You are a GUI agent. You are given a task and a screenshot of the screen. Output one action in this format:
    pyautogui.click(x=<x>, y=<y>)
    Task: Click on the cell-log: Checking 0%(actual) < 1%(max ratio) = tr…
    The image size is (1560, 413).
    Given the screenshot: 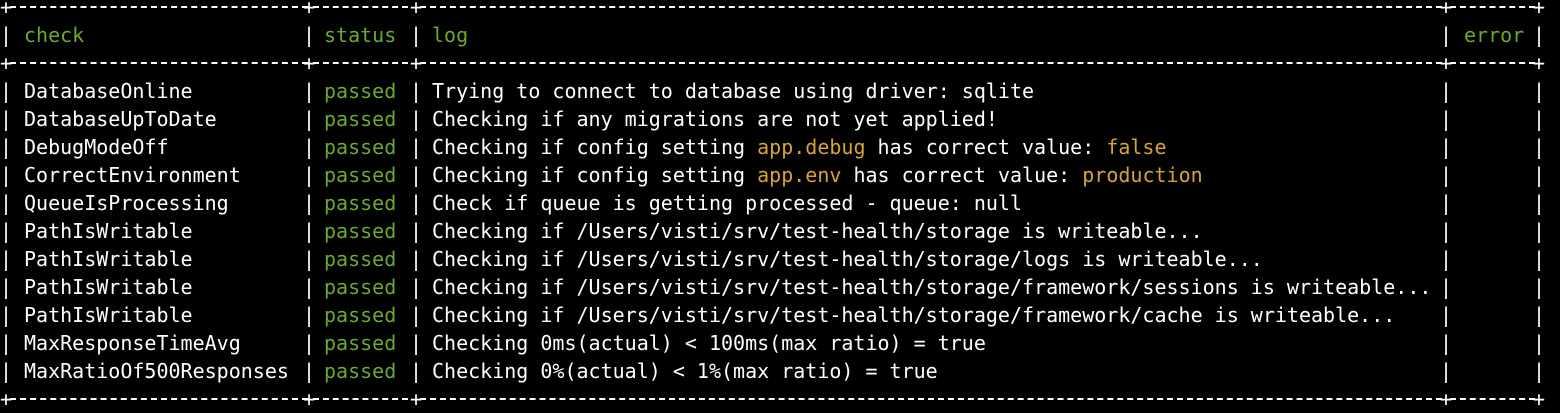 What is the action you would take?
    pyautogui.click(x=685, y=371)
    